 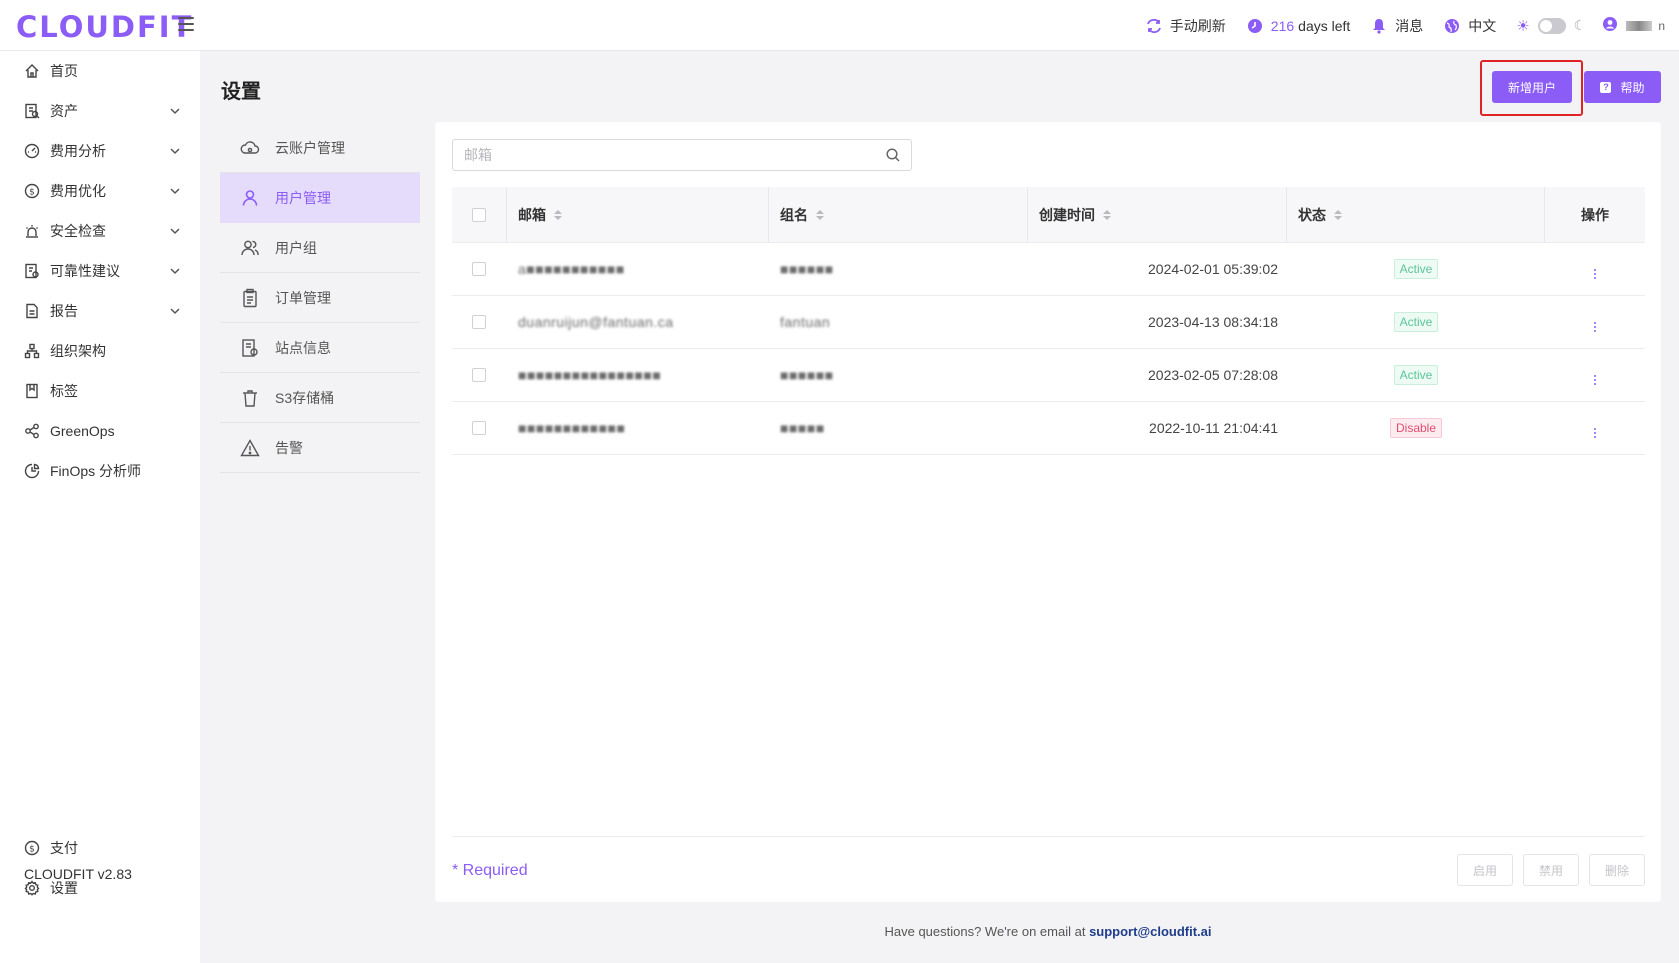 I want to click on submenu-label: 站点信息, so click(x=303, y=347).